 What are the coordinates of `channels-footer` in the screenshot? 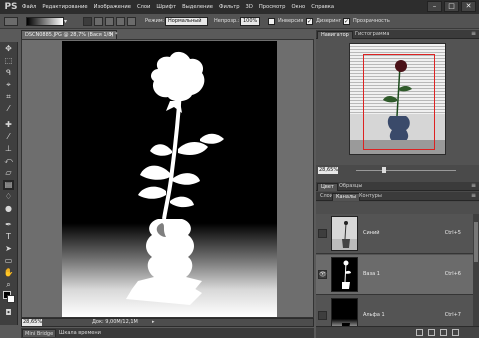 It's located at (397, 332).